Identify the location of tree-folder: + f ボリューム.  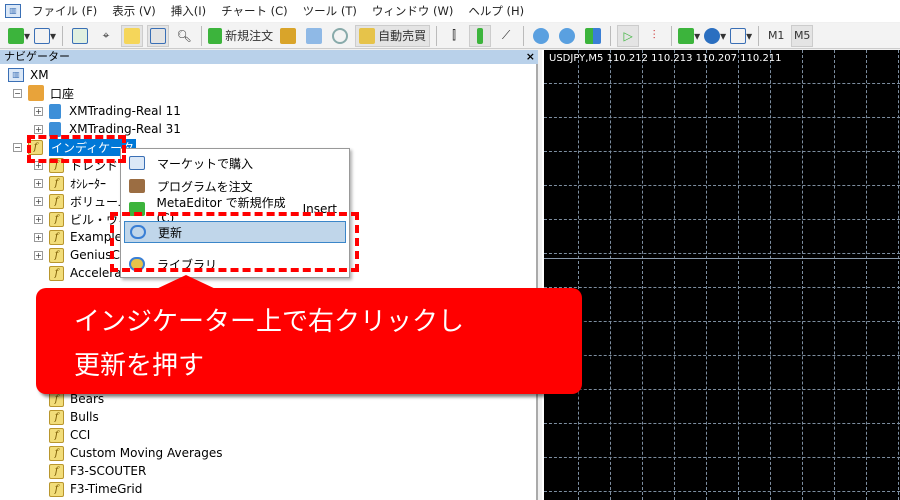
(82, 201).